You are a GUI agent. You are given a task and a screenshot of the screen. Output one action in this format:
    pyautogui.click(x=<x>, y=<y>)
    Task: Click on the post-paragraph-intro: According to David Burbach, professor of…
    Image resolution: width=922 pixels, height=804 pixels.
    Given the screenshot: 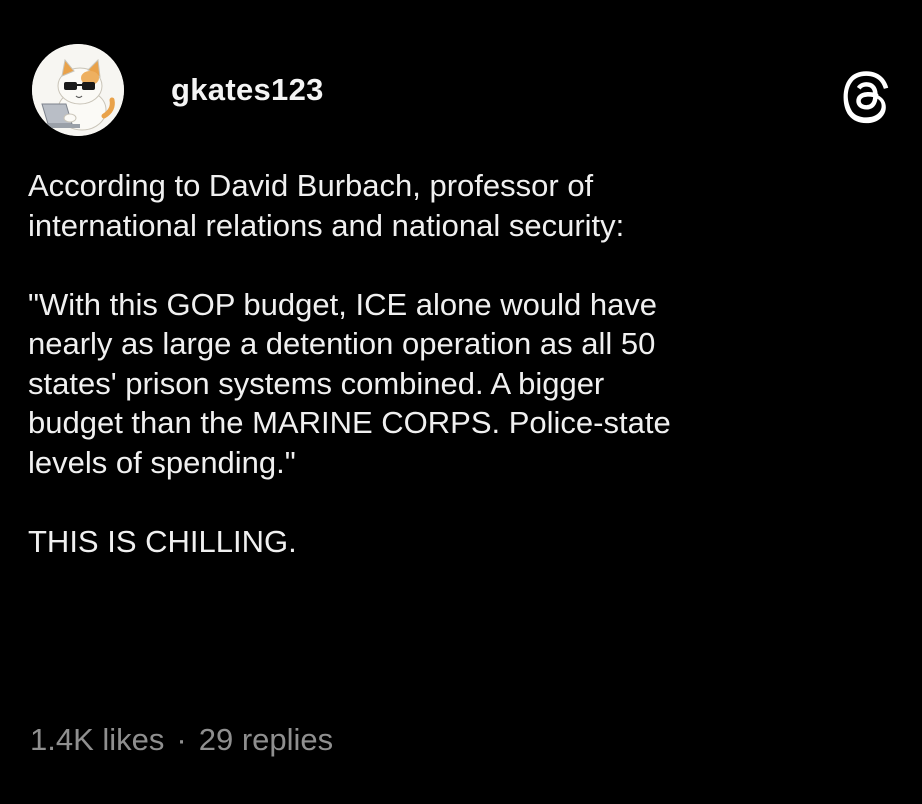 What is the action you would take?
    pyautogui.click(x=326, y=205)
    